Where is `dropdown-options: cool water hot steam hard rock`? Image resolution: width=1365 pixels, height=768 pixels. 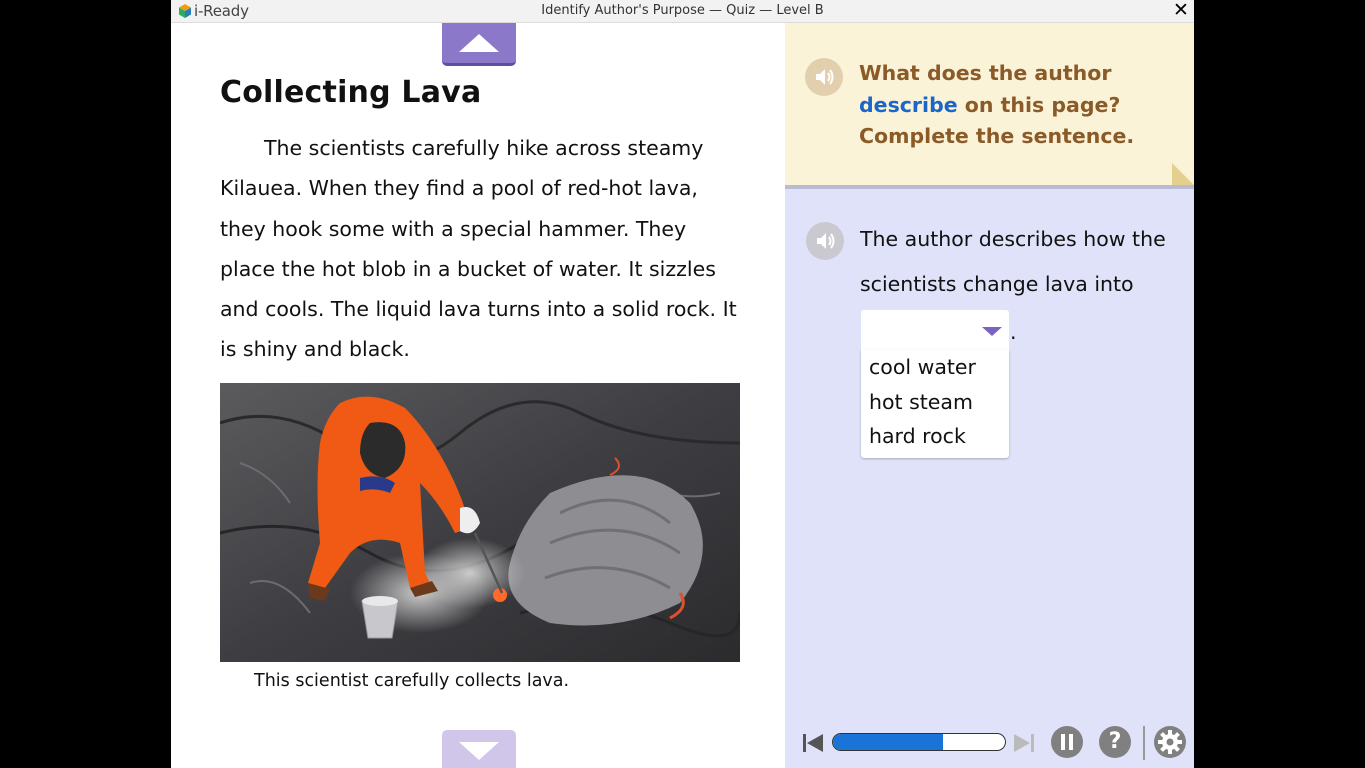 dropdown-options: cool water hot steam hard rock is located at coordinates (935, 404).